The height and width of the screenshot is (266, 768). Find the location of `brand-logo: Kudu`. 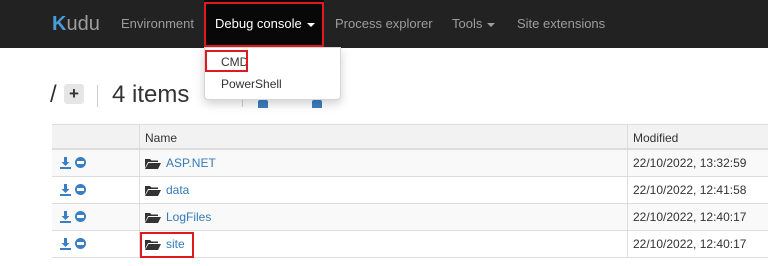

brand-logo: Kudu is located at coordinates (76, 24).